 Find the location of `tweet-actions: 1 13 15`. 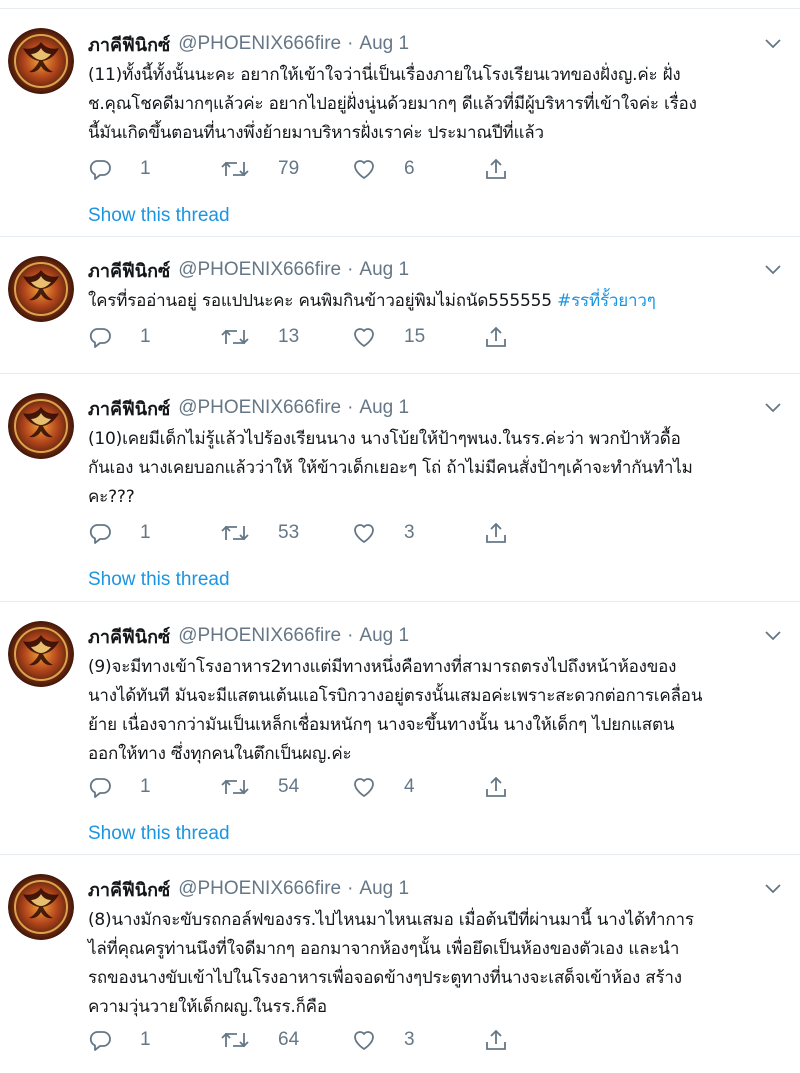

tweet-actions: 1 13 15 is located at coordinates (306, 337).